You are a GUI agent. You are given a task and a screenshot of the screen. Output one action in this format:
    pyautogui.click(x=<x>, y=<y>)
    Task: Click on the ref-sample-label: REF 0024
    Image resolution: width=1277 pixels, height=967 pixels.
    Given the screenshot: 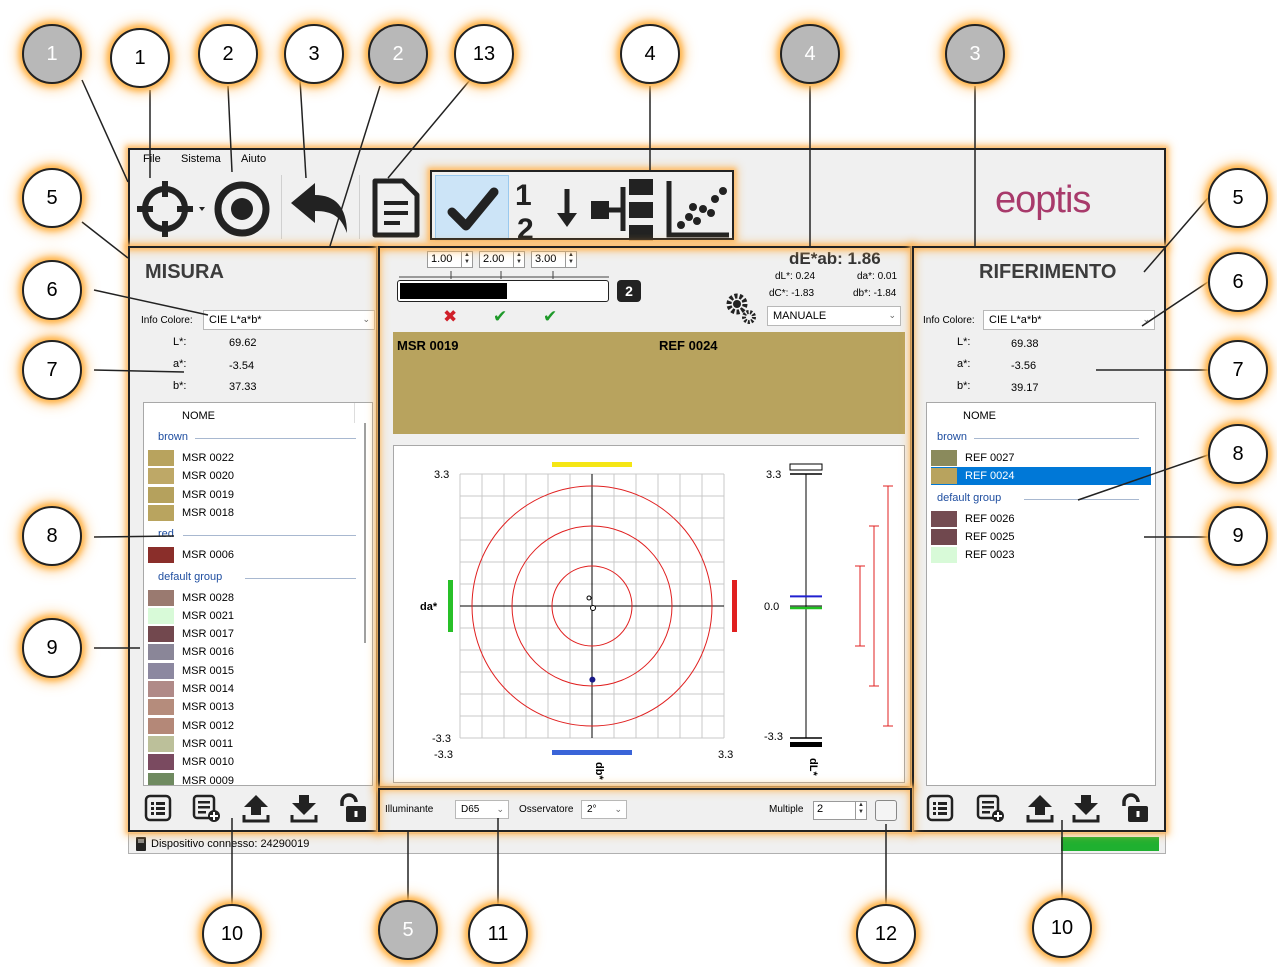 What is the action you would take?
    pyautogui.click(x=688, y=345)
    